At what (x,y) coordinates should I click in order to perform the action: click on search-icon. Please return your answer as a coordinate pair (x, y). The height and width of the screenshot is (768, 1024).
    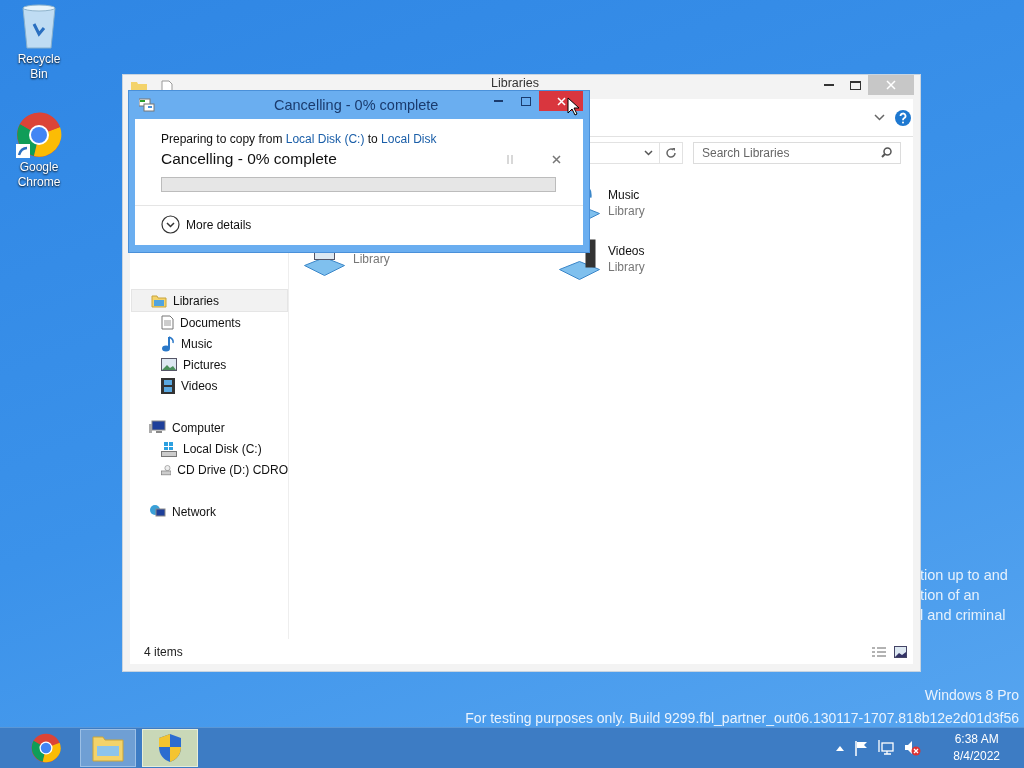
    Looking at the image, I should click on (886, 152).